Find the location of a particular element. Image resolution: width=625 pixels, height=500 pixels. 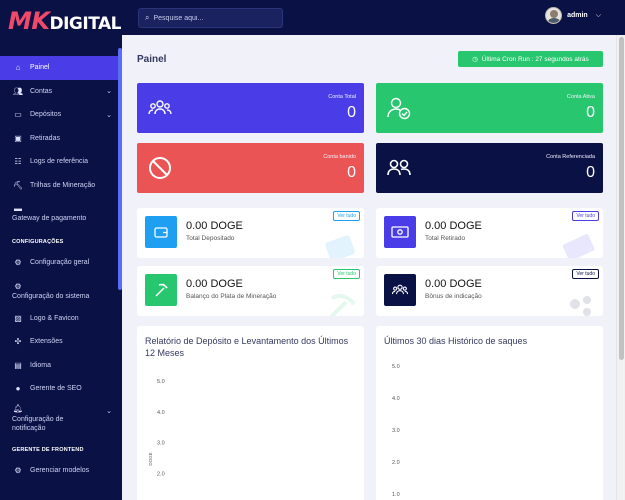

logo-mk: MK is located at coordinates (29, 21).